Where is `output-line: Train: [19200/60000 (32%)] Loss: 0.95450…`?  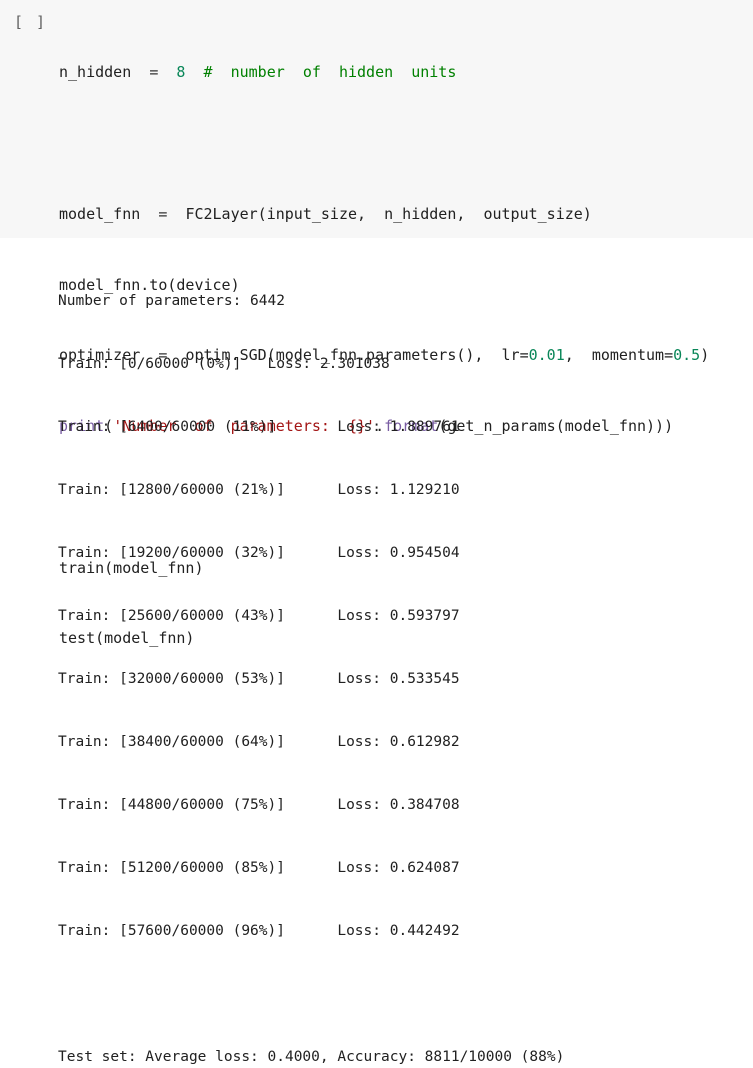 output-line: Train: [19200/60000 (32%)] Loss: 0.95450… is located at coordinates (259, 553).